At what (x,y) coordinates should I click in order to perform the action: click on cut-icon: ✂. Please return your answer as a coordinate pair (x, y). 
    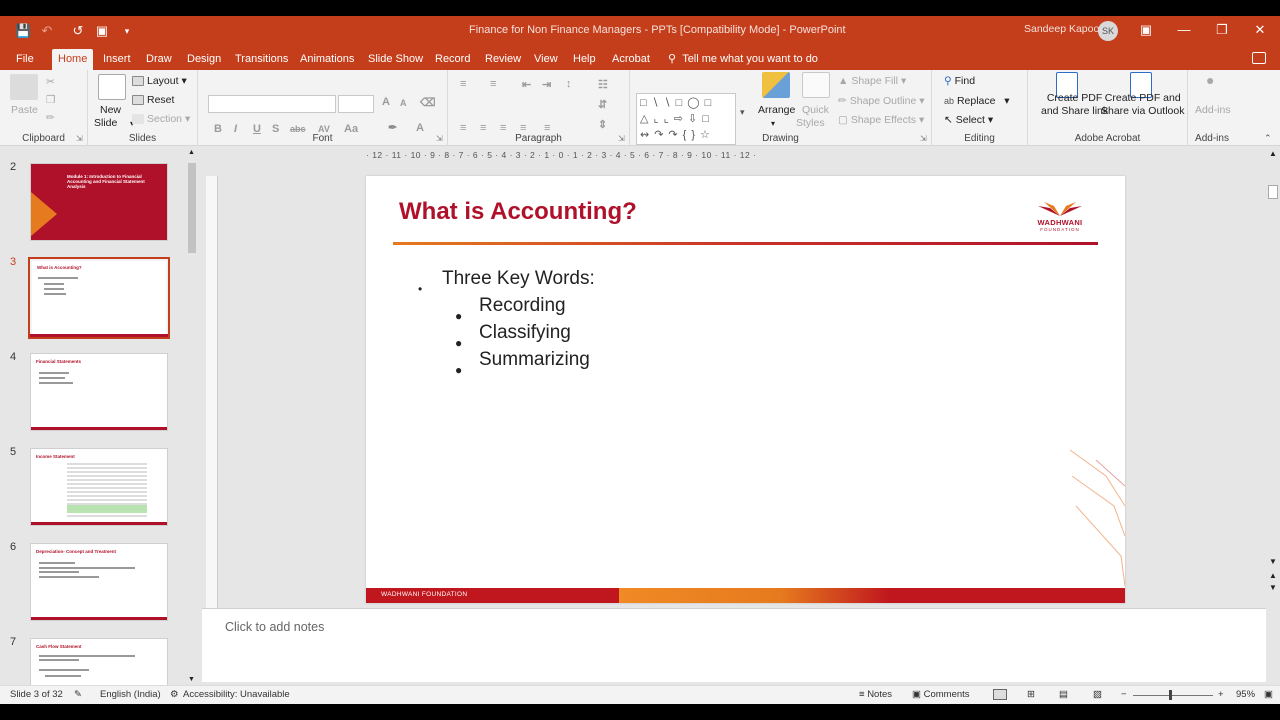
    Looking at the image, I should click on (50, 82).